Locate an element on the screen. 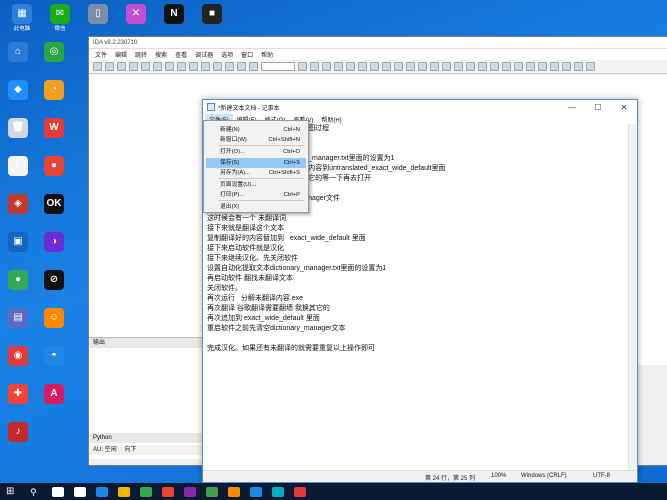  minimize-button: — is located at coordinates (572, 107).